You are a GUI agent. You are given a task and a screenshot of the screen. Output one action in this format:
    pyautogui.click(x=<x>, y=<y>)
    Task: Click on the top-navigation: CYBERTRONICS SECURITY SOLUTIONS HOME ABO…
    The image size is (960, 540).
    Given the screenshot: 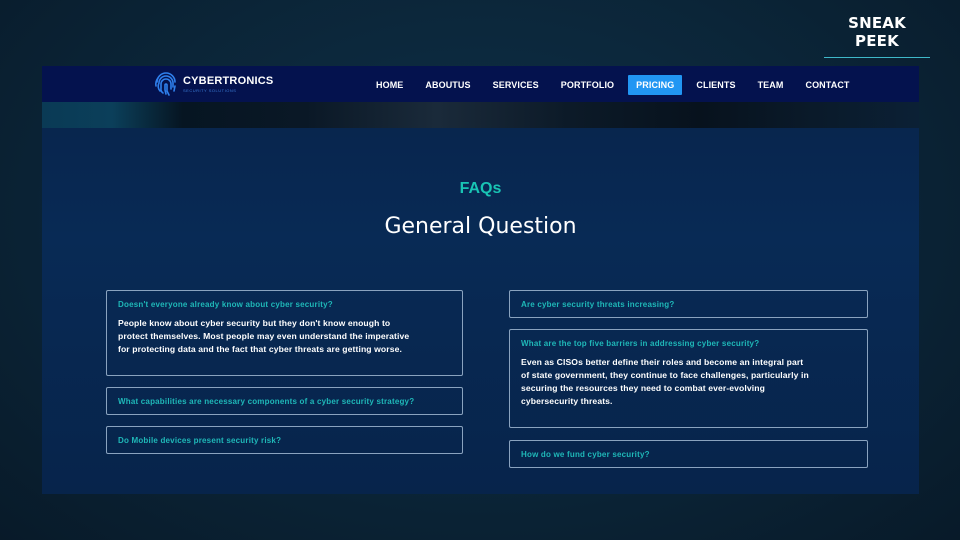 What is the action you would take?
    pyautogui.click(x=480, y=84)
    